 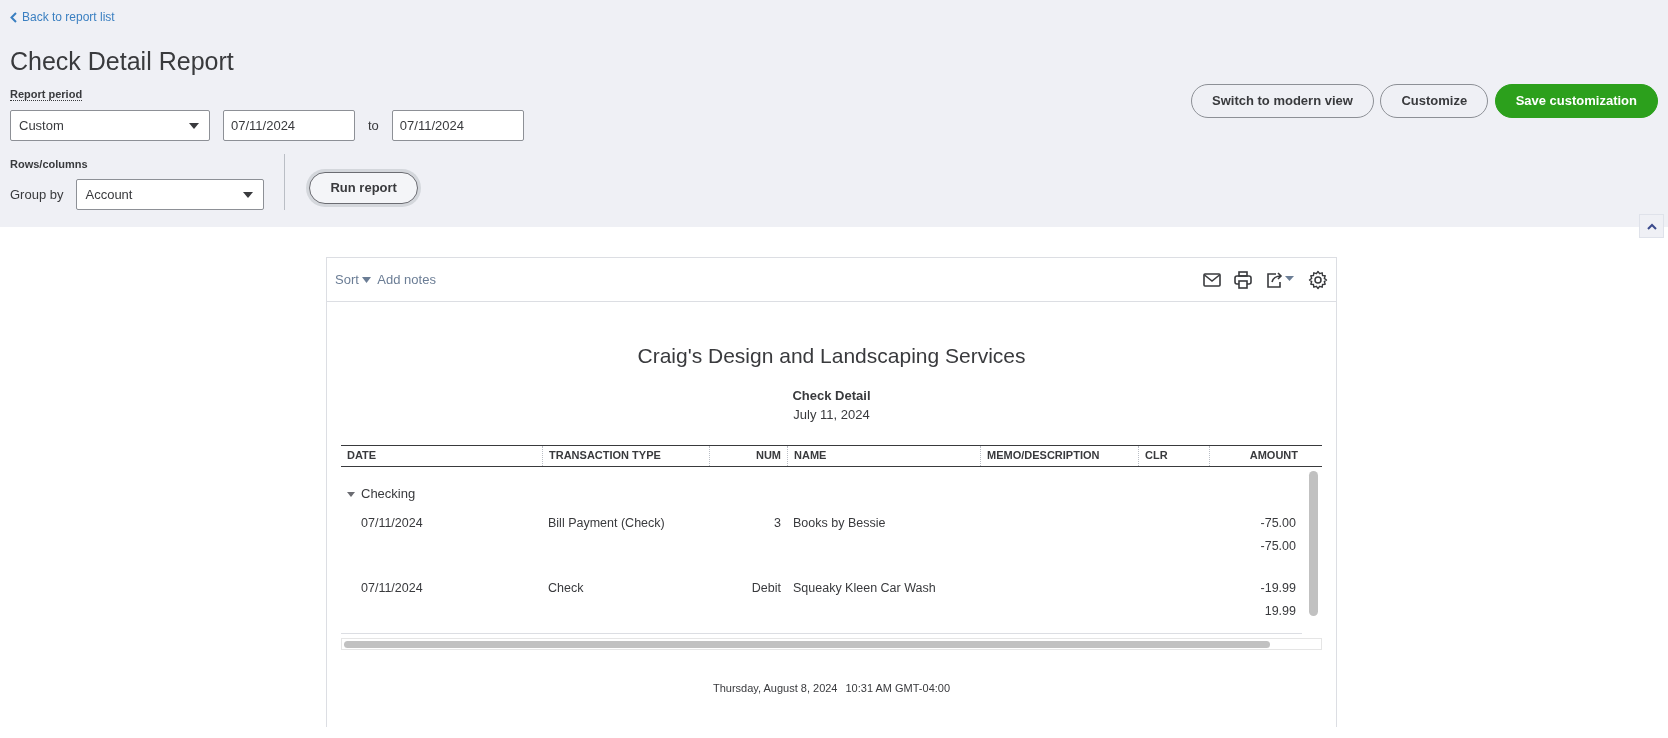 What do you see at coordinates (353, 279) in the screenshot?
I see `sort-menu: Sort` at bounding box center [353, 279].